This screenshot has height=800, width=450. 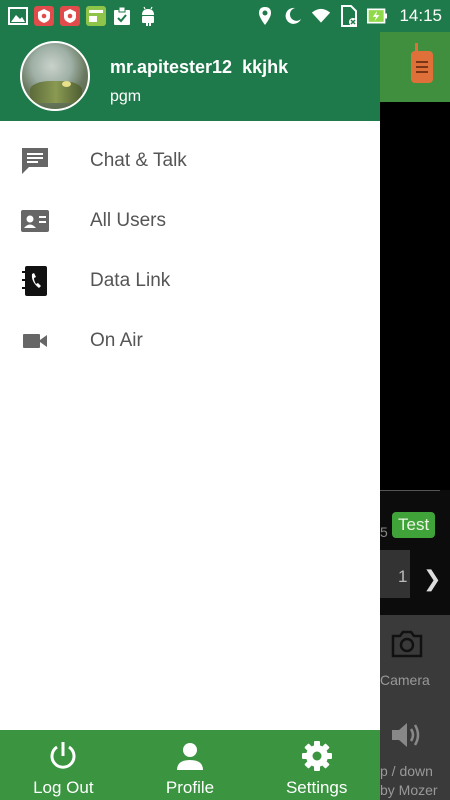 I want to click on battery-charging-icon, so click(x=377, y=16).